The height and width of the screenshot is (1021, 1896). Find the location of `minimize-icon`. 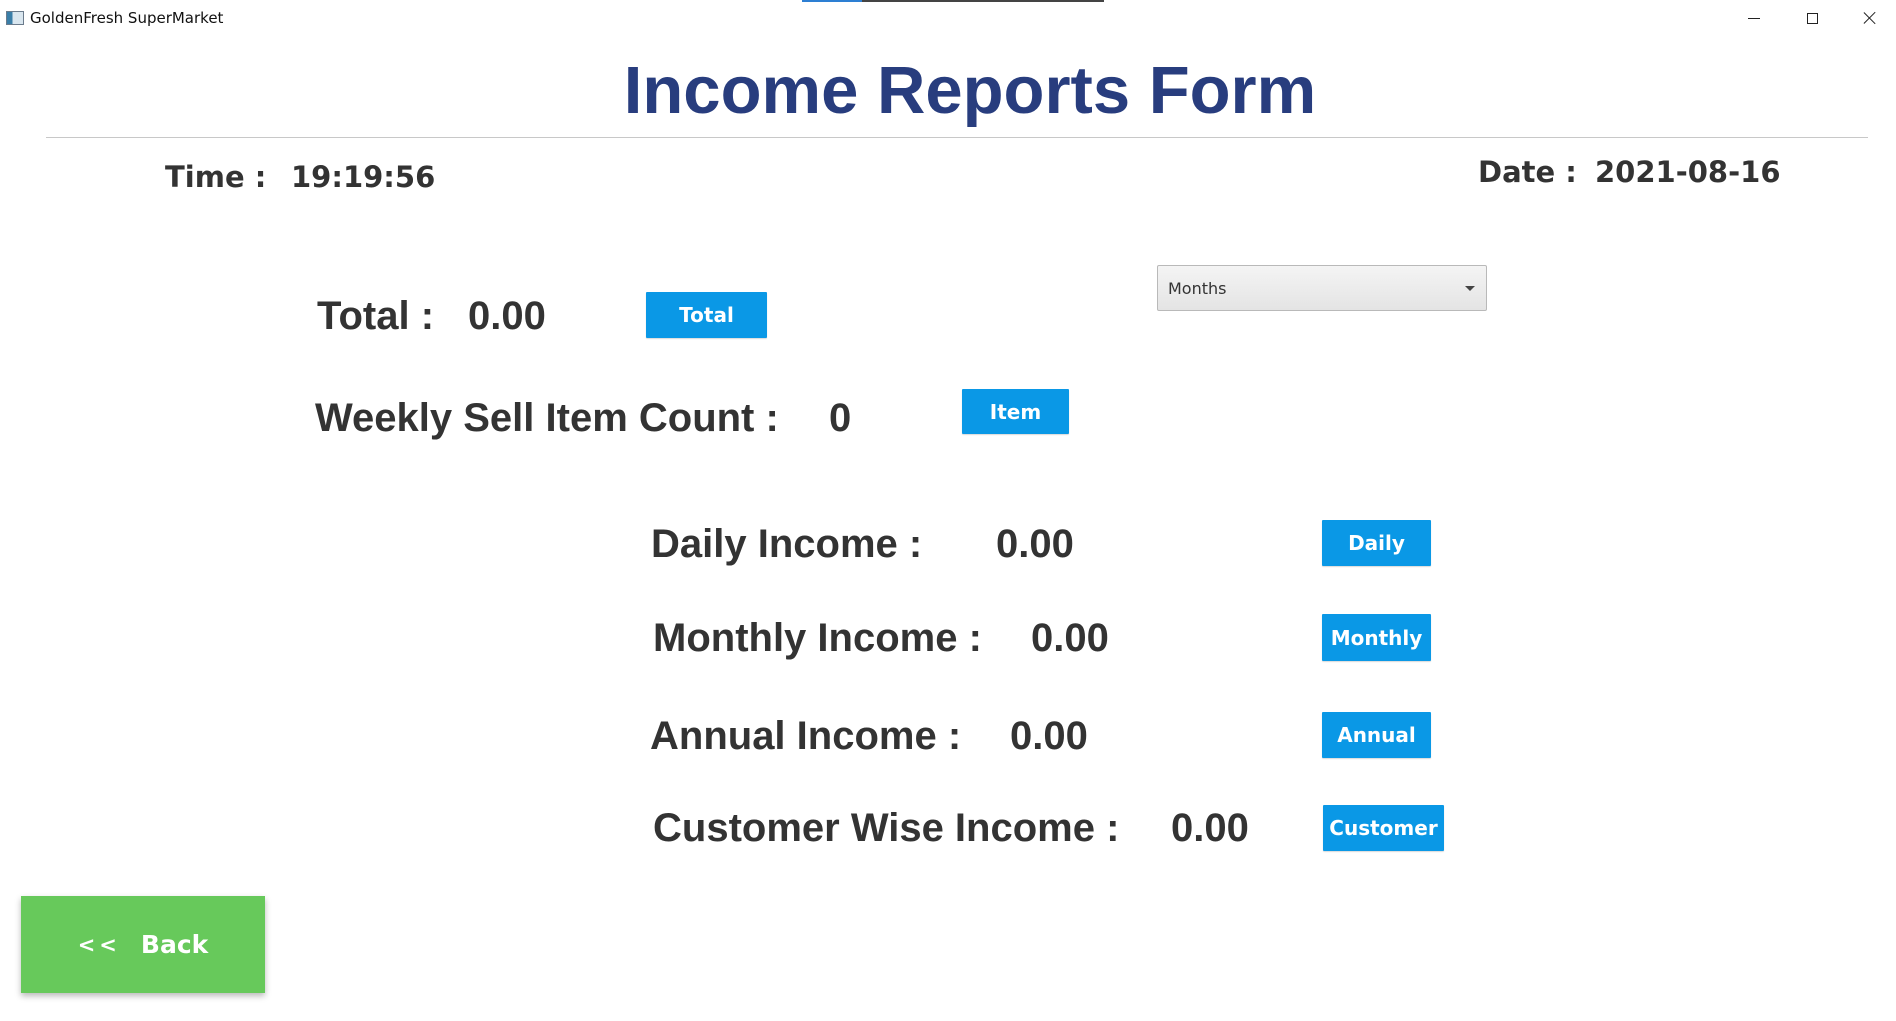

minimize-icon is located at coordinates (1754, 18).